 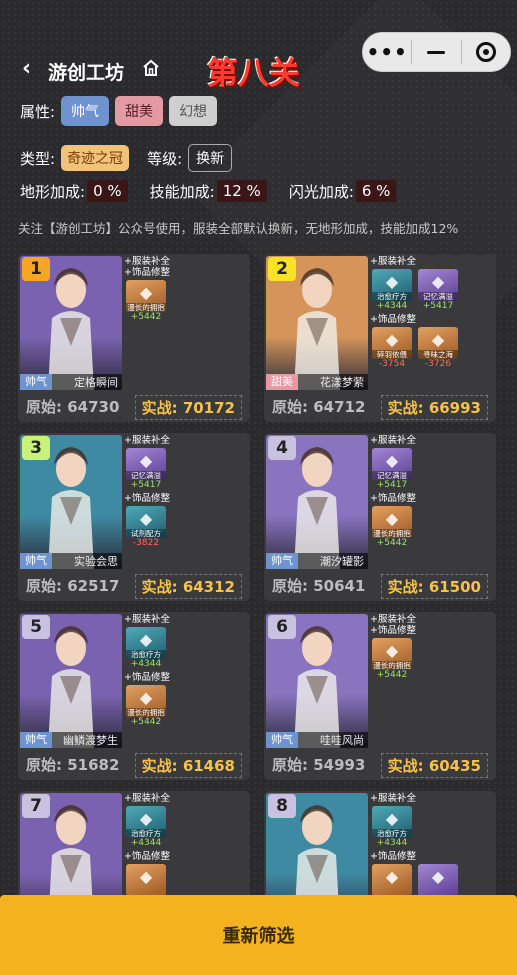 I want to click on upgrade-panel: +服装补全 ◆ 治愈疗方 +4344 +饰品修整 ◆ 漫长的拥抱 +5442, so click(x=186, y=681).